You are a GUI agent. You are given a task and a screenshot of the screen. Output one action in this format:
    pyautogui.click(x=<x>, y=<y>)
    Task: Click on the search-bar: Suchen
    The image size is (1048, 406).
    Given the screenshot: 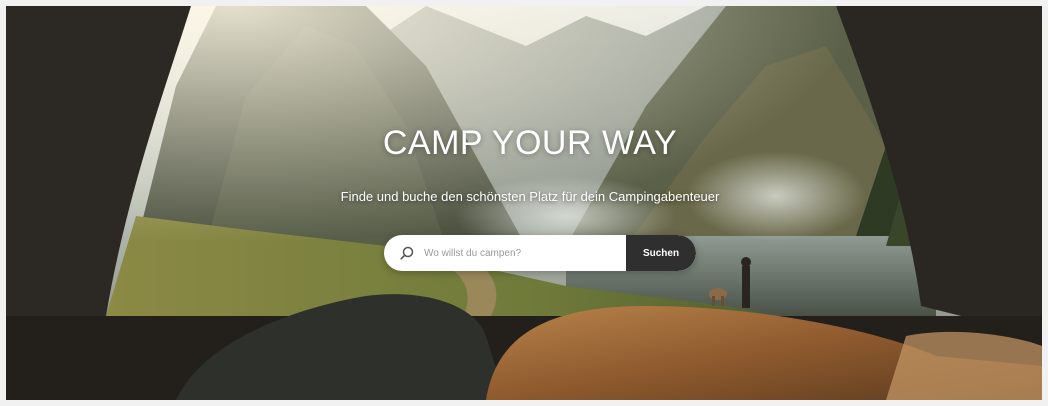 What is the action you would take?
    pyautogui.click(x=540, y=253)
    